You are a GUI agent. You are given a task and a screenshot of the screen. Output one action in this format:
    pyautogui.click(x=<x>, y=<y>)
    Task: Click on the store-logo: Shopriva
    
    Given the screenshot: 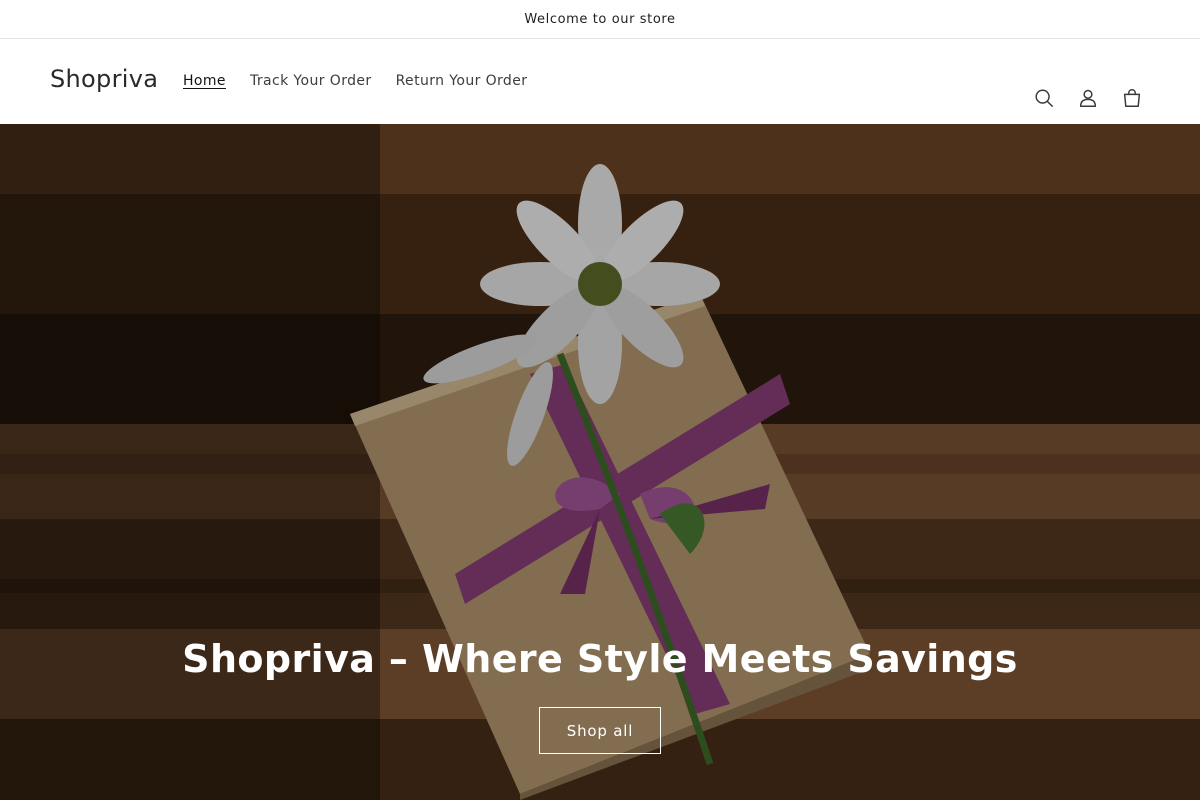 What is the action you would take?
    pyautogui.click(x=104, y=79)
    